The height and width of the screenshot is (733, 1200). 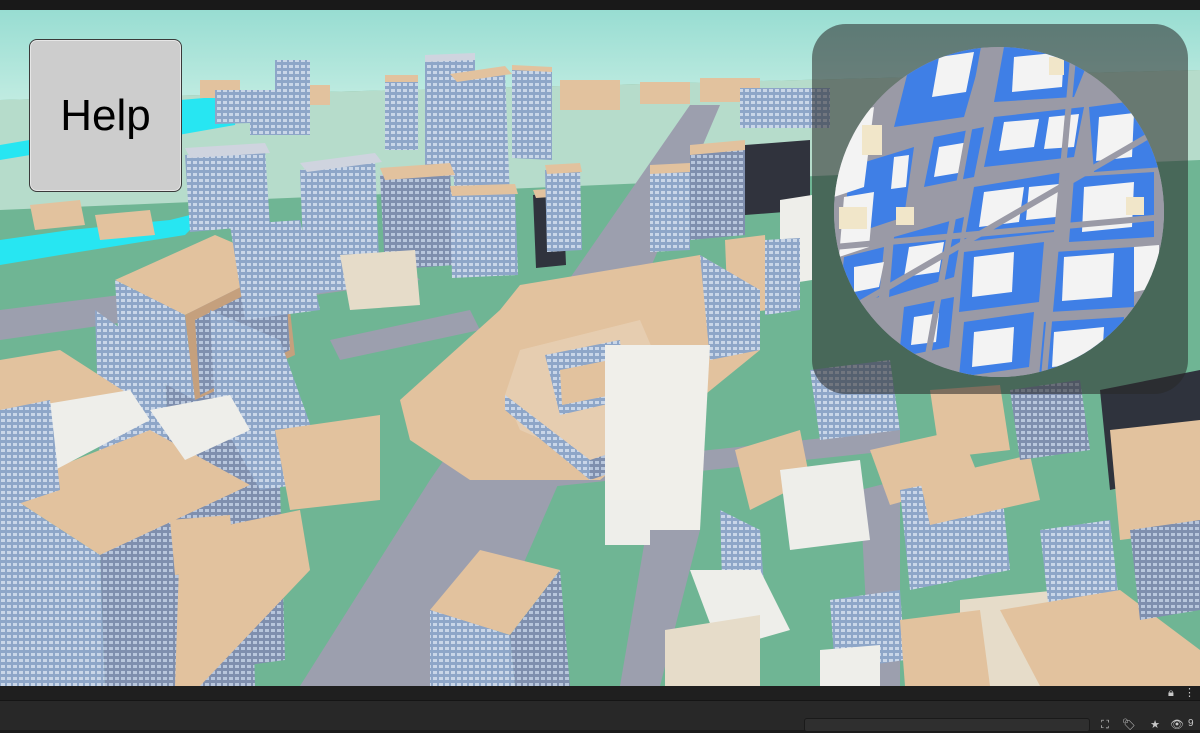 I want to click on search-input, so click(x=947, y=725).